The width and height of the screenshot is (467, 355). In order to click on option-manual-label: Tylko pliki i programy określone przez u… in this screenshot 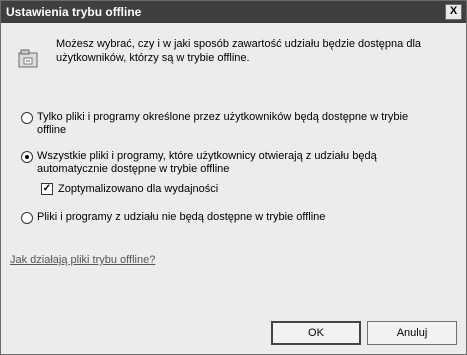, I will do `click(223, 123)`.